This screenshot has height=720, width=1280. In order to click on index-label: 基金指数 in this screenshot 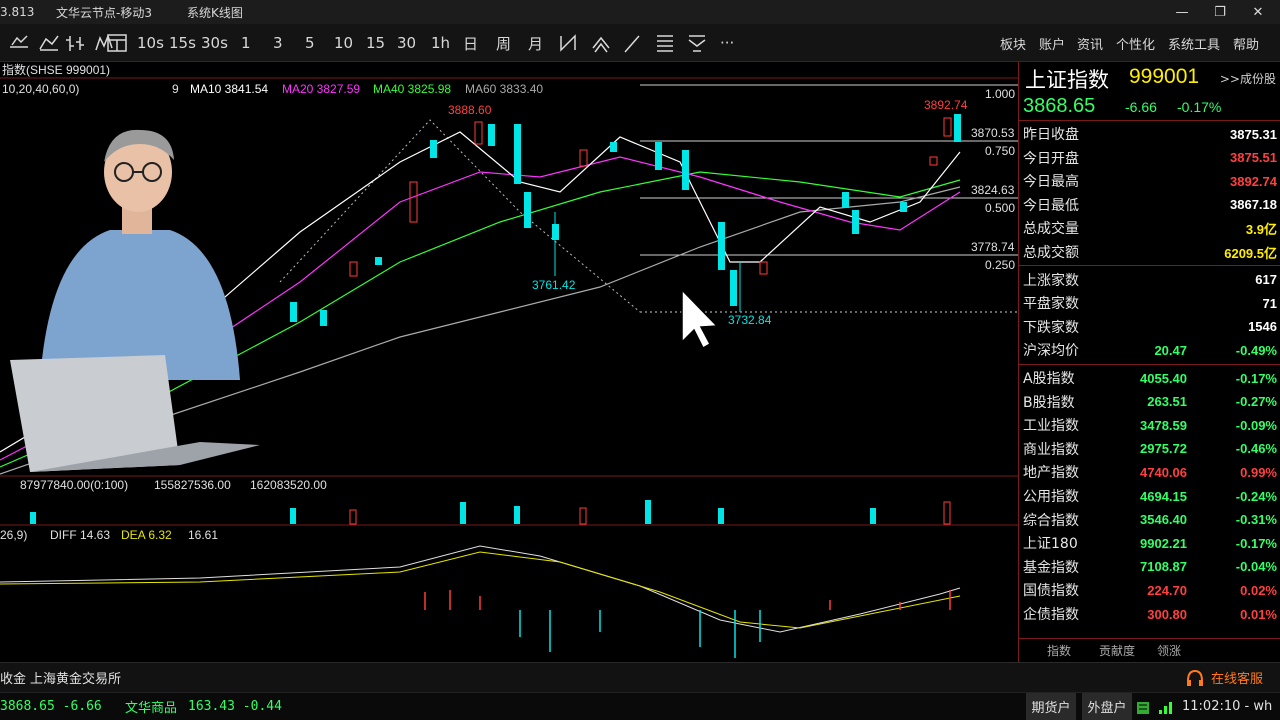, I will do `click(1051, 567)`.